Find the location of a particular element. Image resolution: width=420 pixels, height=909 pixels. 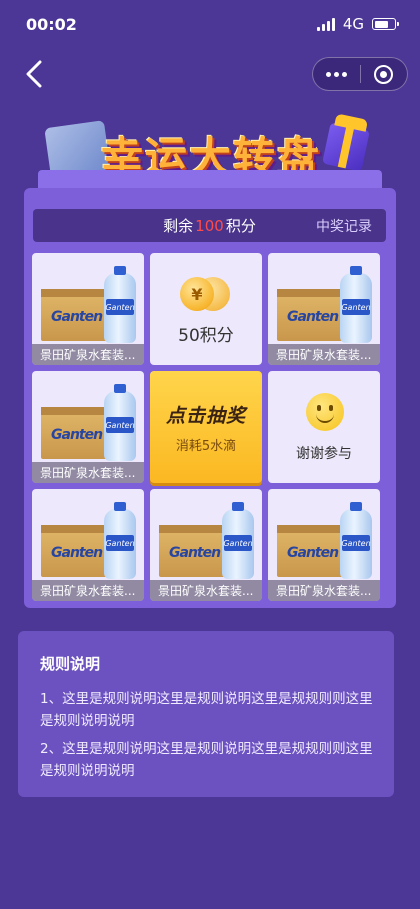

thanks-cell: 谢谢参与 is located at coordinates (324, 427).